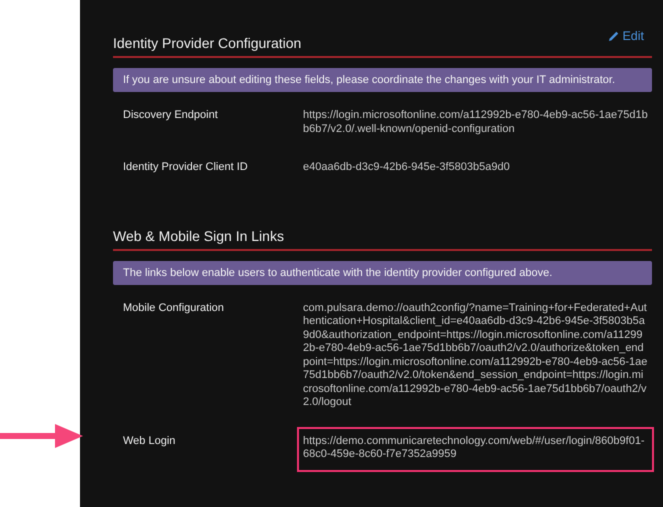 This screenshot has width=663, height=507. Describe the element at coordinates (198, 236) in the screenshot. I see `section-title: Web & Mobile Sign In Links` at that location.